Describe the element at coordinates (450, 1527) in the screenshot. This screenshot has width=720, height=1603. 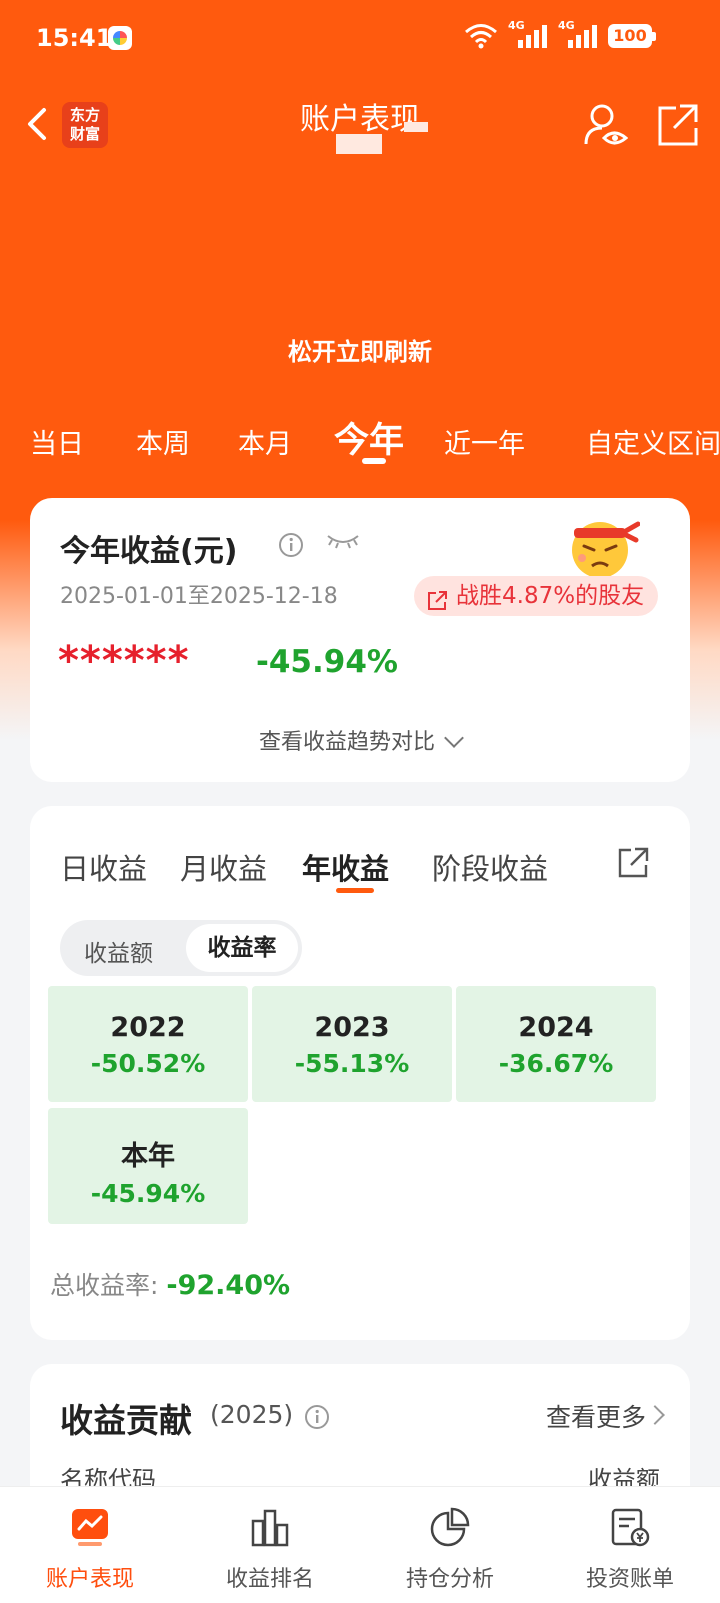
I see `pie-icon` at that location.